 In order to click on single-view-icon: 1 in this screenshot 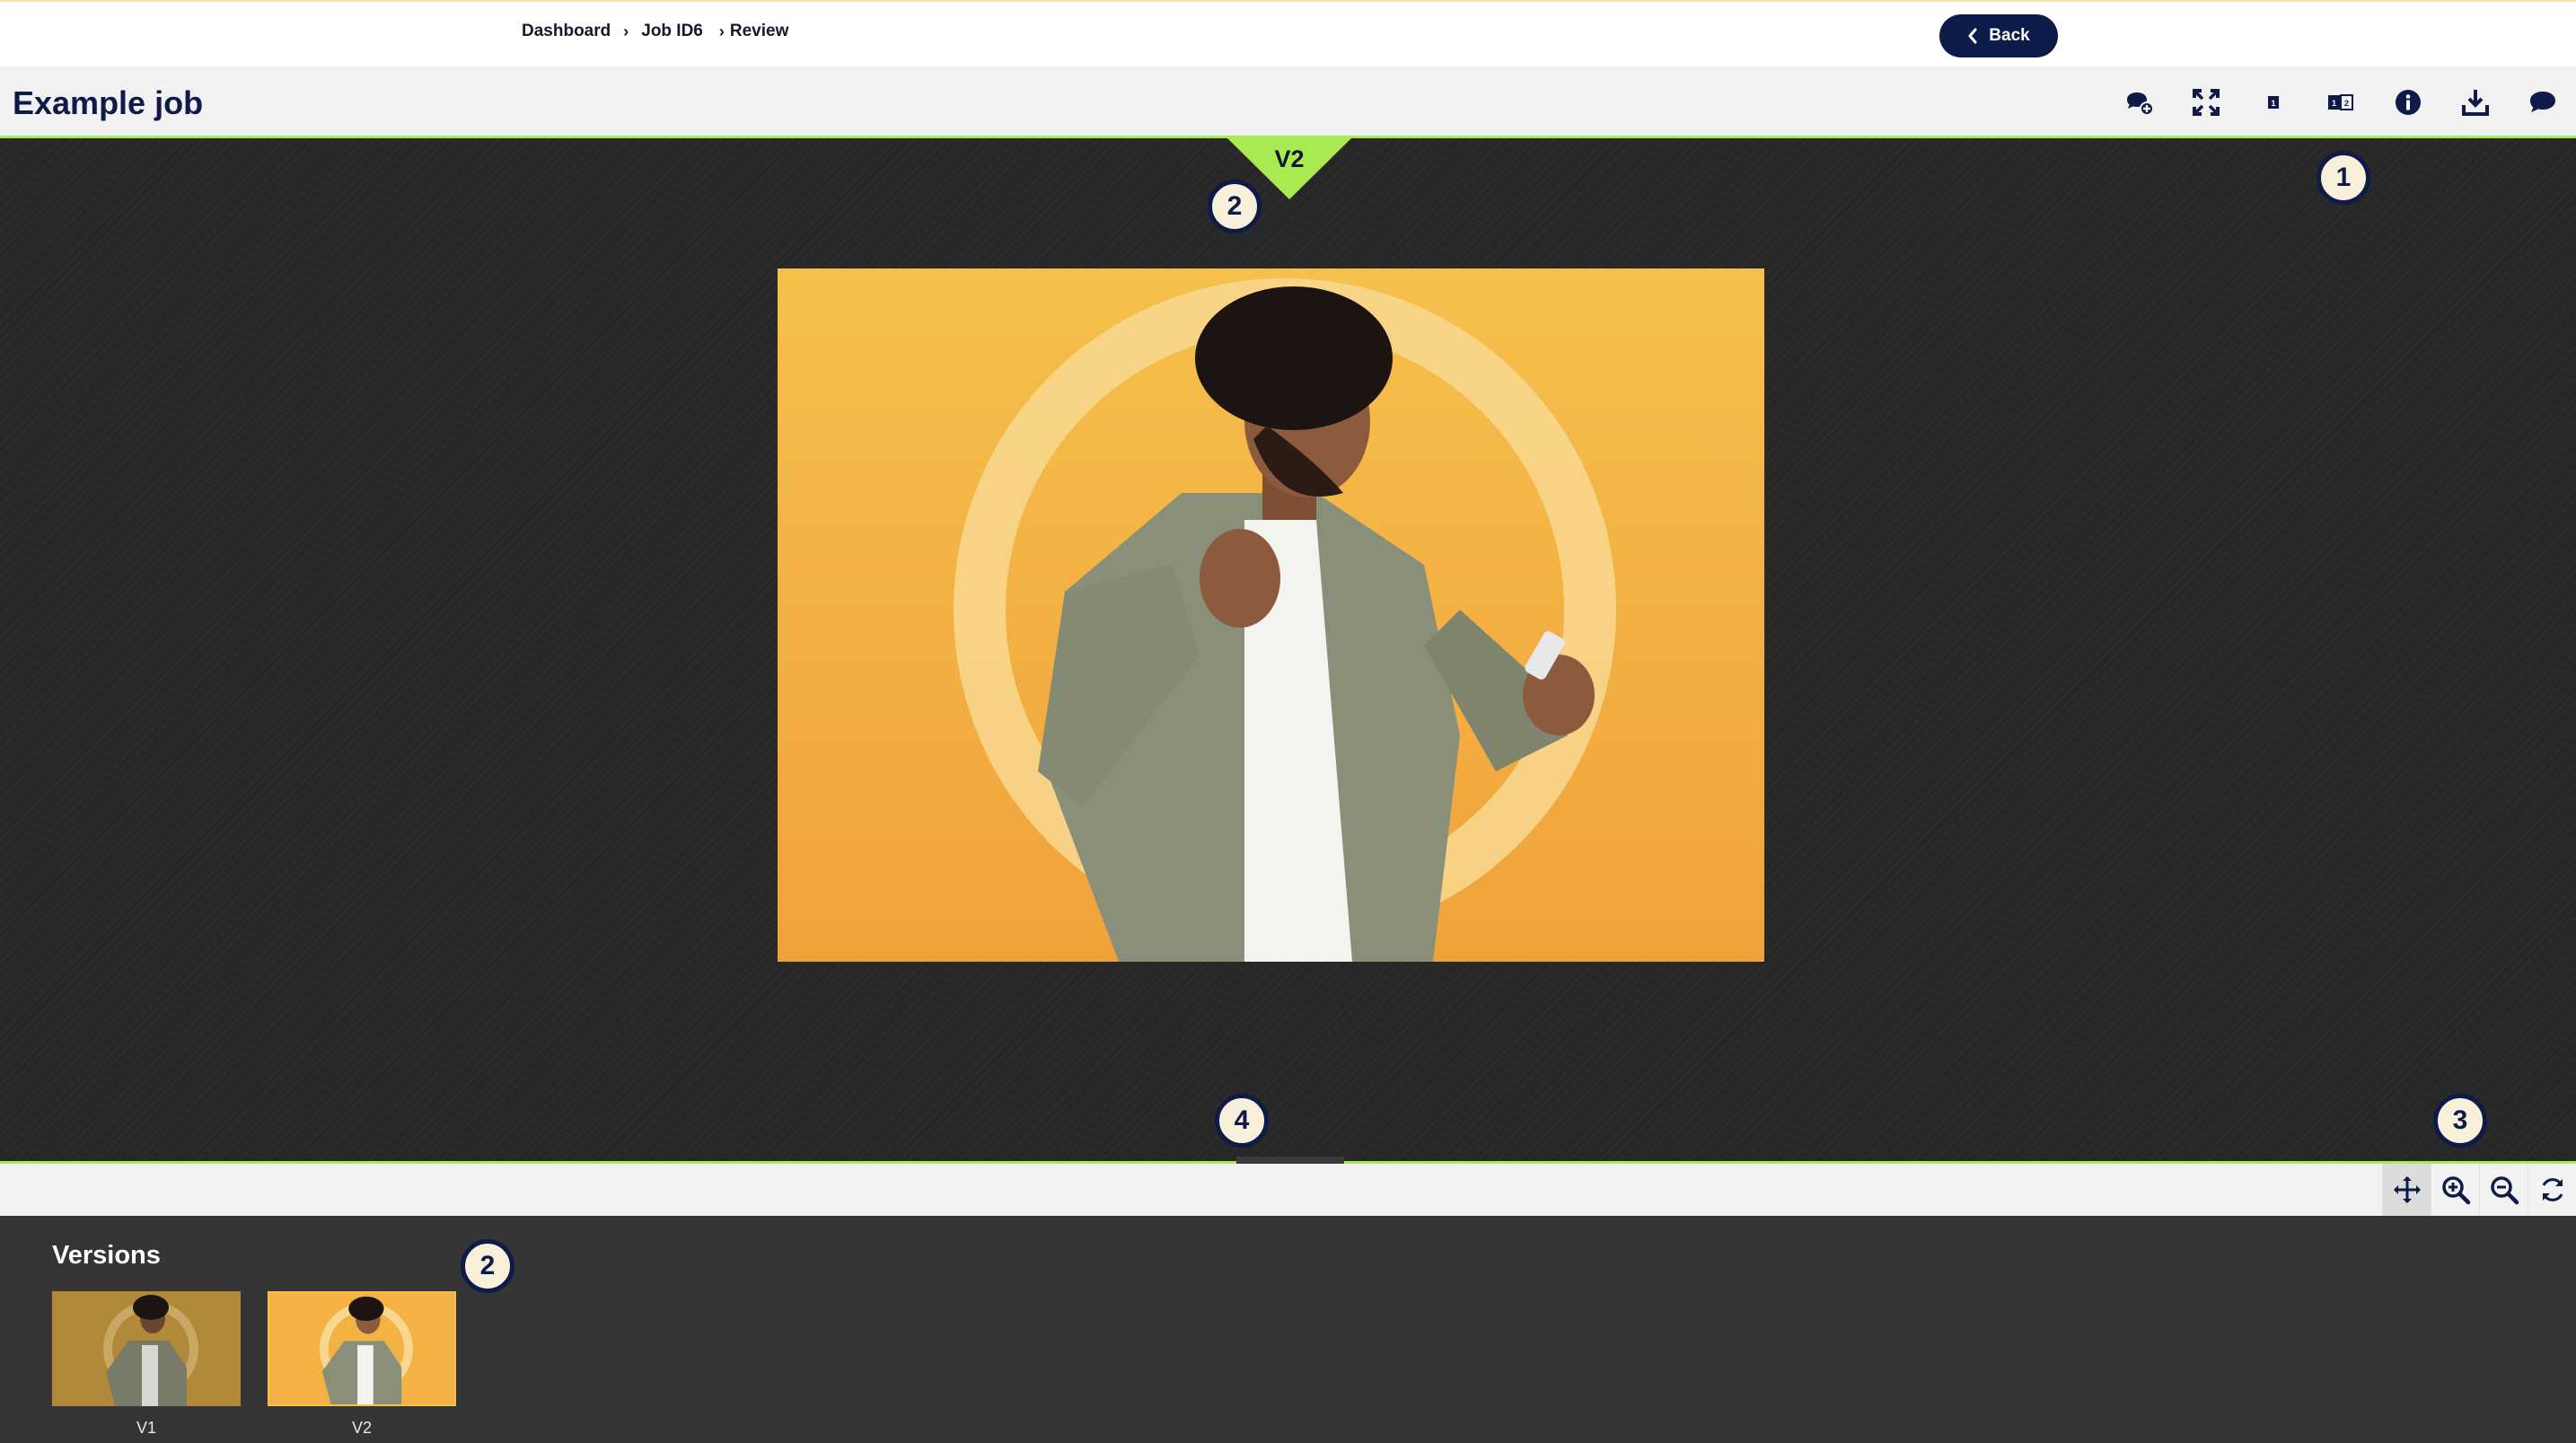, I will do `click(2273, 102)`.